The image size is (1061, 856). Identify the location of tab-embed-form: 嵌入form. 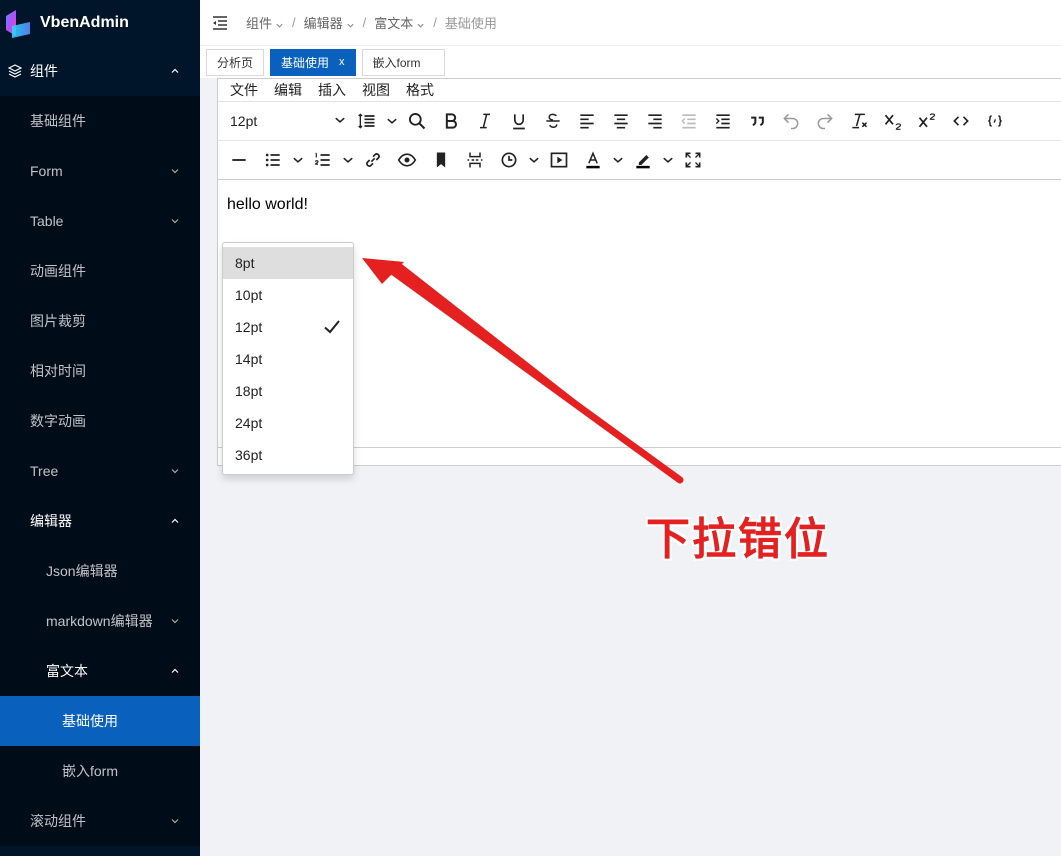
(403, 62).